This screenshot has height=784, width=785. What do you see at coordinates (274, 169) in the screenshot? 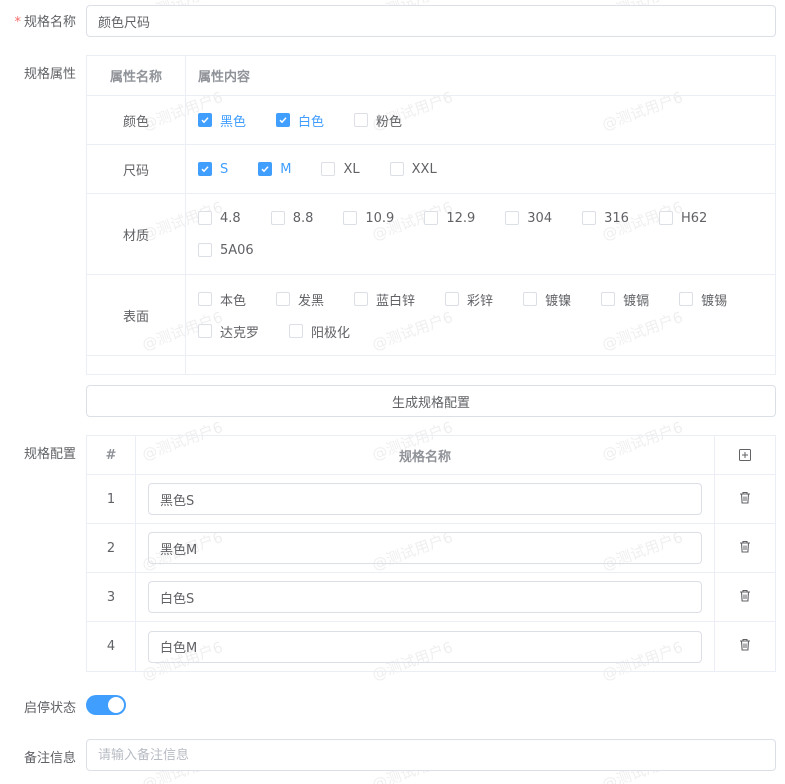
I see `attribute-checkbox: M` at bounding box center [274, 169].